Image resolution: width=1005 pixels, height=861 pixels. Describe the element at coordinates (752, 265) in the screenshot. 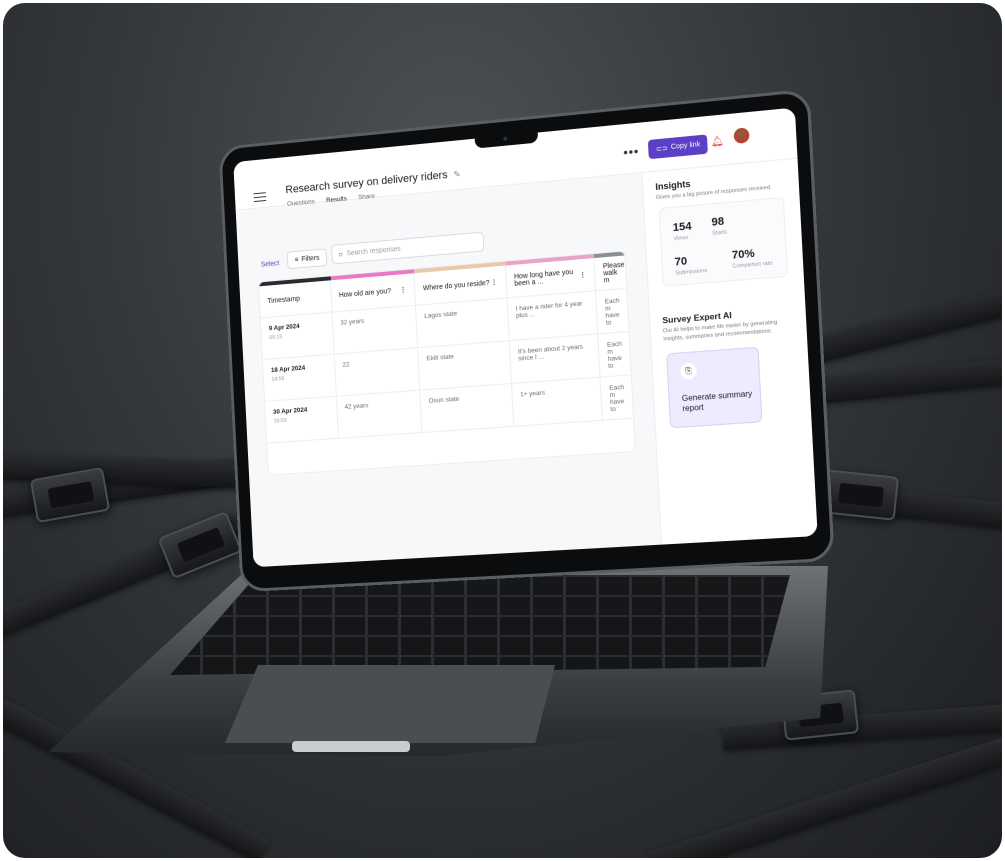

I see `stat-label: Completion rate` at that location.